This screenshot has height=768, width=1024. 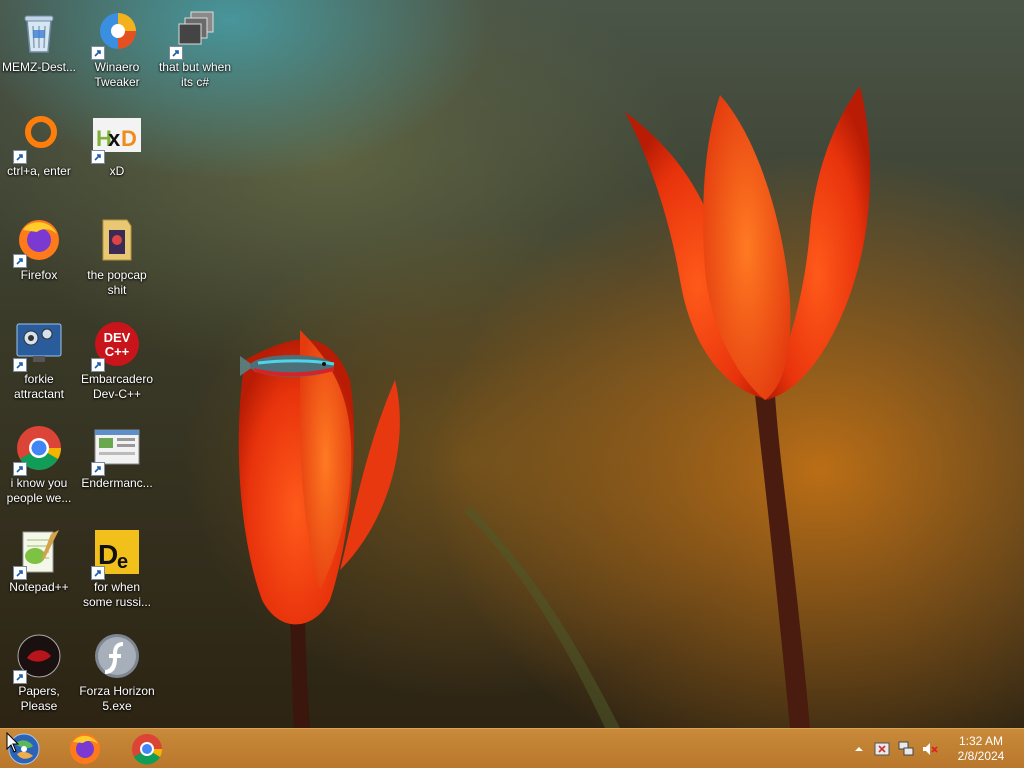 What do you see at coordinates (117, 74) in the screenshot?
I see `desktop-icon-label: Winaero Tweaker` at bounding box center [117, 74].